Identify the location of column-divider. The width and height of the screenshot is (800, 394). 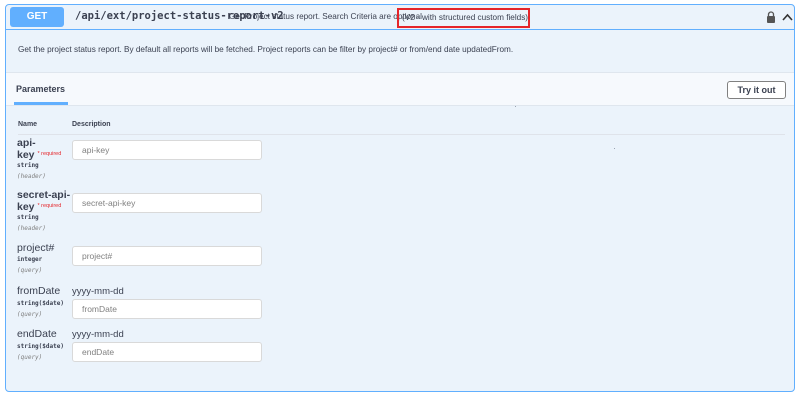
(401, 134).